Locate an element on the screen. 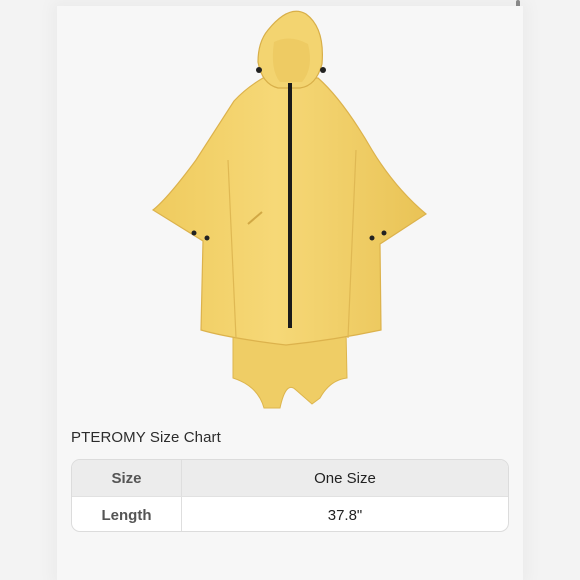 Image resolution: width=580 pixels, height=580 pixels. size-table: Size One Size Length 37.8" is located at coordinates (290, 495).